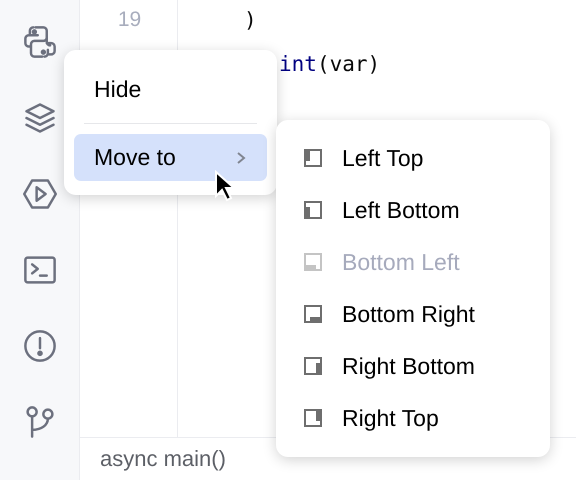  I want to click on menu-item: Move to, so click(170, 157).